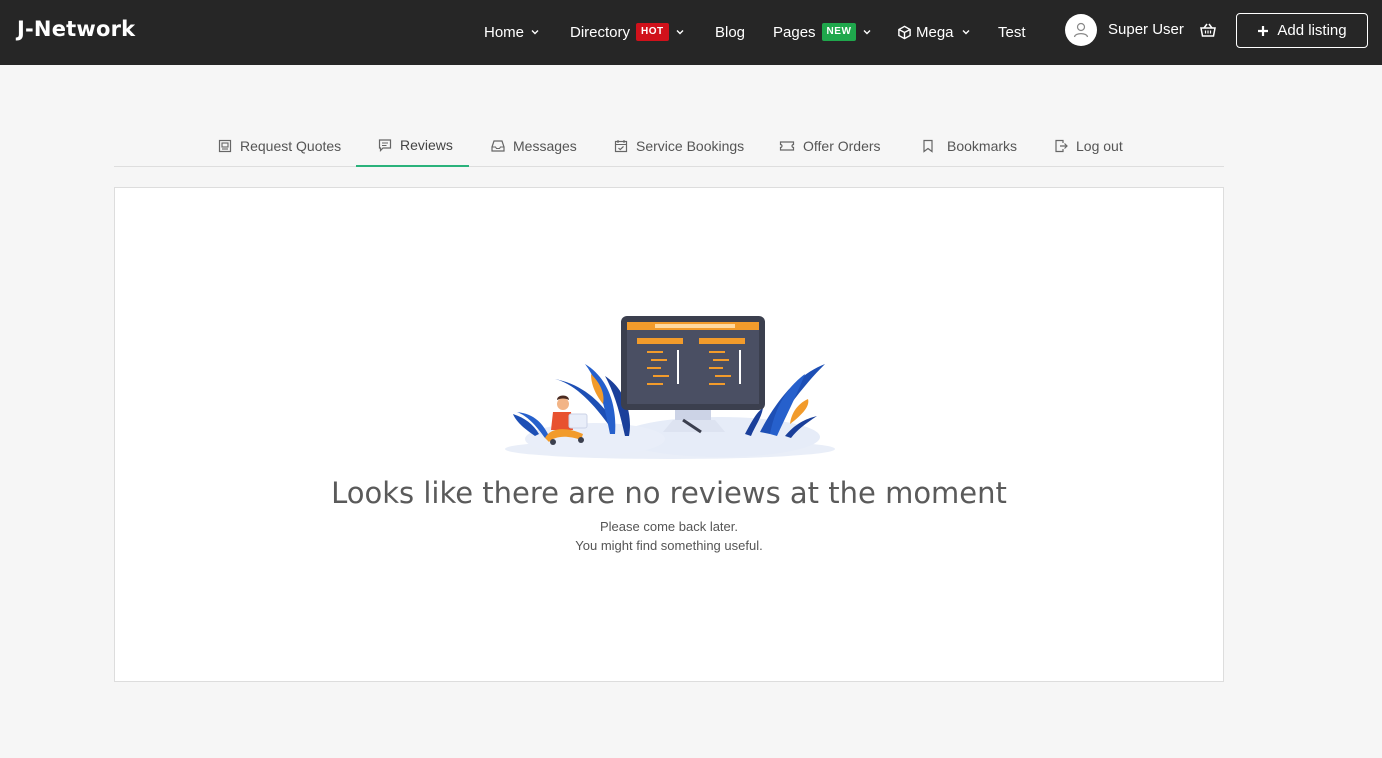 The width and height of the screenshot is (1382, 758). Describe the element at coordinates (1099, 145) in the screenshot. I see `tab-label: Log out` at that location.